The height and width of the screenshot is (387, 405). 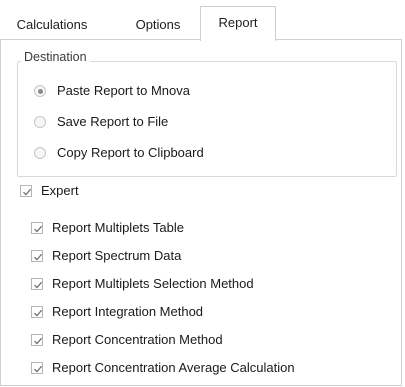 What do you see at coordinates (117, 255) in the screenshot?
I see `checkbox-label: Report Spectrum Data` at bounding box center [117, 255].